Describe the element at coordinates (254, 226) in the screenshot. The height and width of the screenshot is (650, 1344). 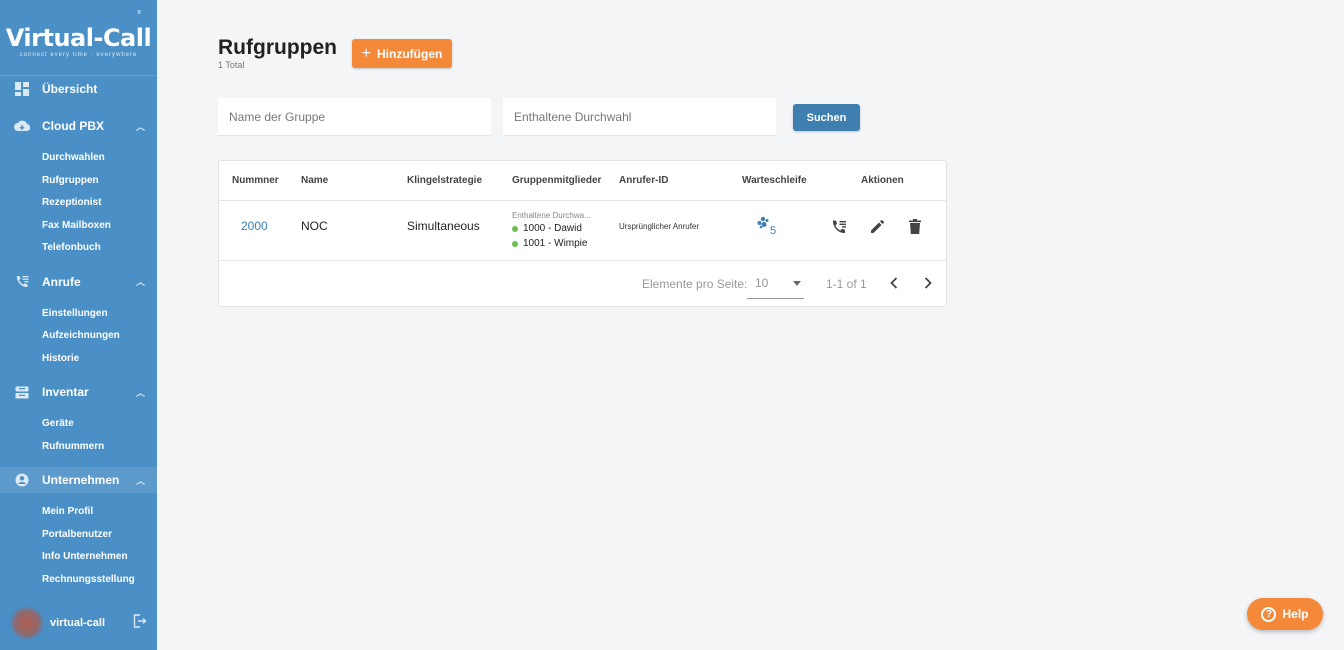
I see `group-number: 2000` at that location.